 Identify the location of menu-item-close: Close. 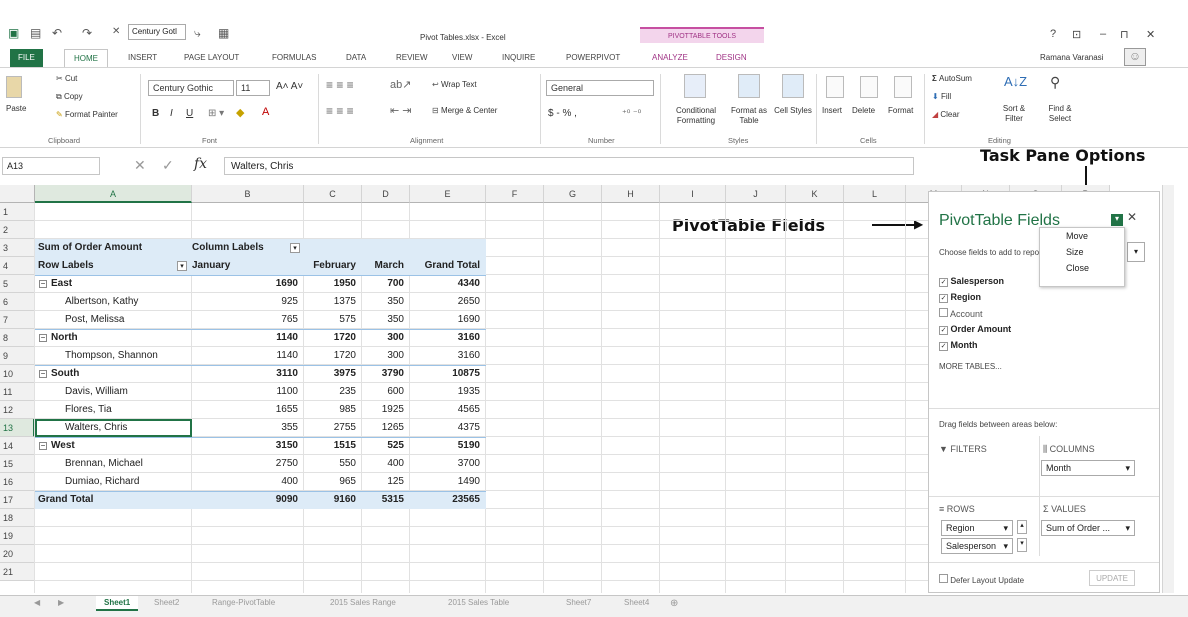
(1082, 268).